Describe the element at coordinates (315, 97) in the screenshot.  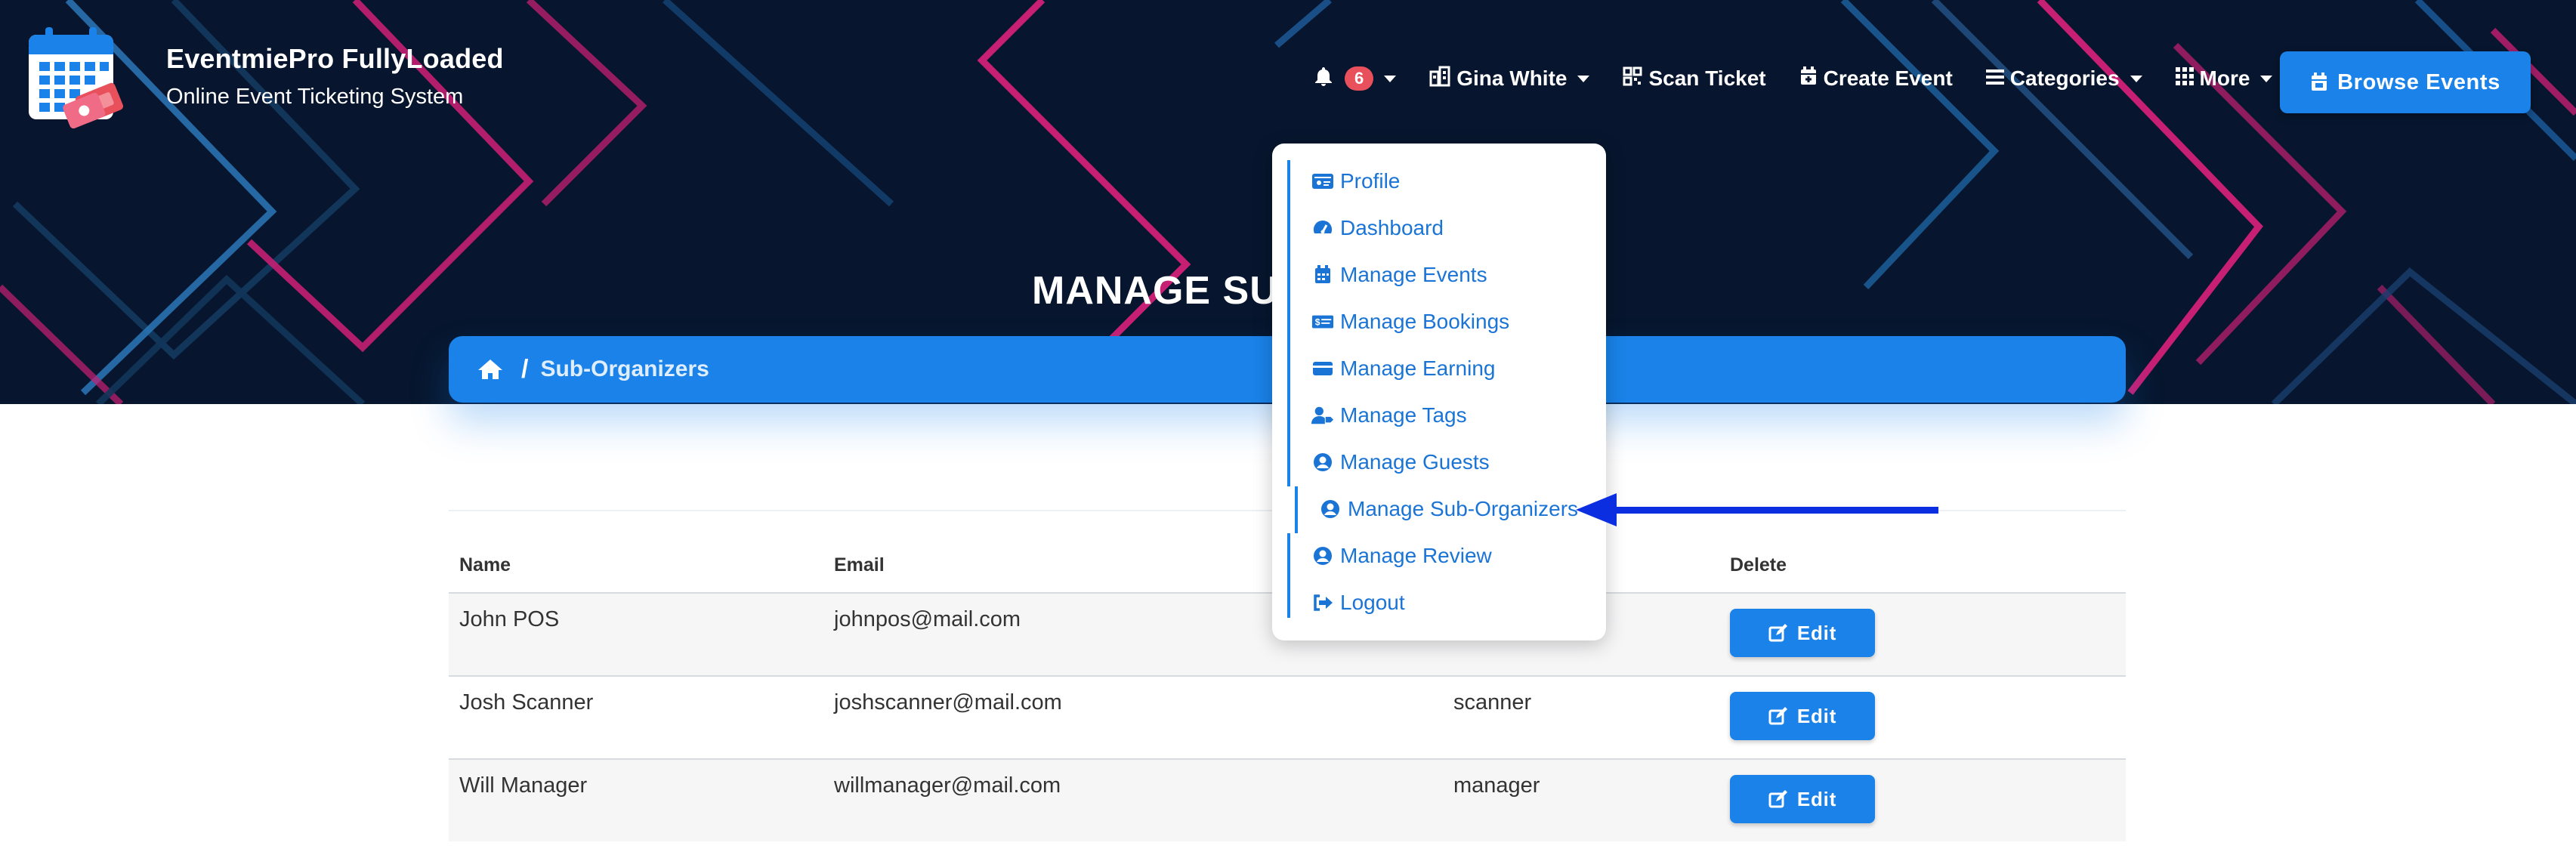
I see `brand-subtitle: Online Event Ticketing System` at that location.